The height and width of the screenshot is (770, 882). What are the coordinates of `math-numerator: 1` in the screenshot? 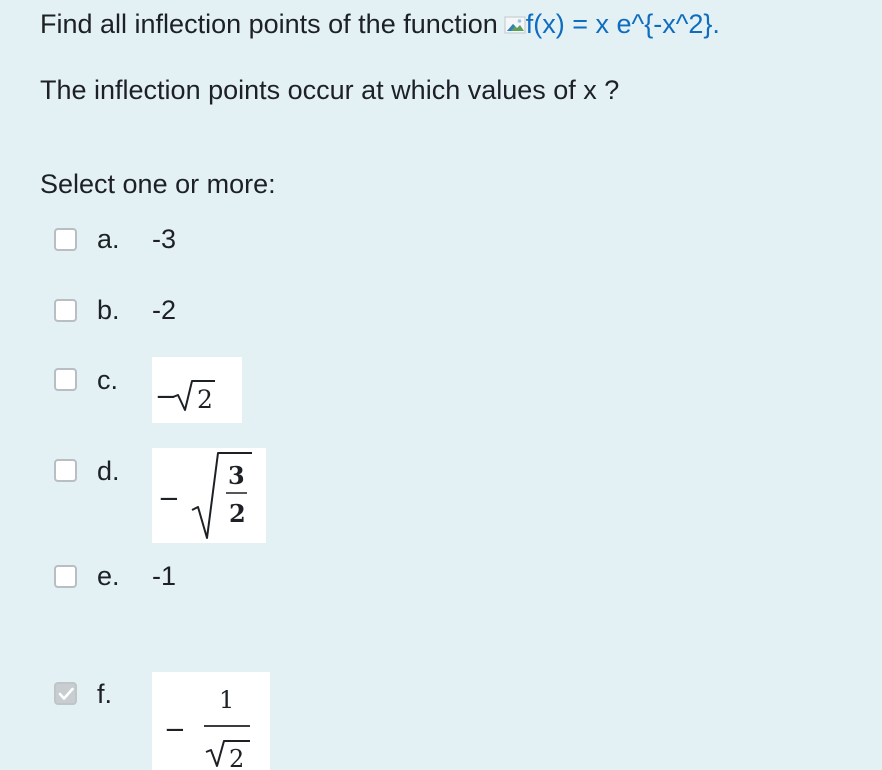 It's located at (226, 700).